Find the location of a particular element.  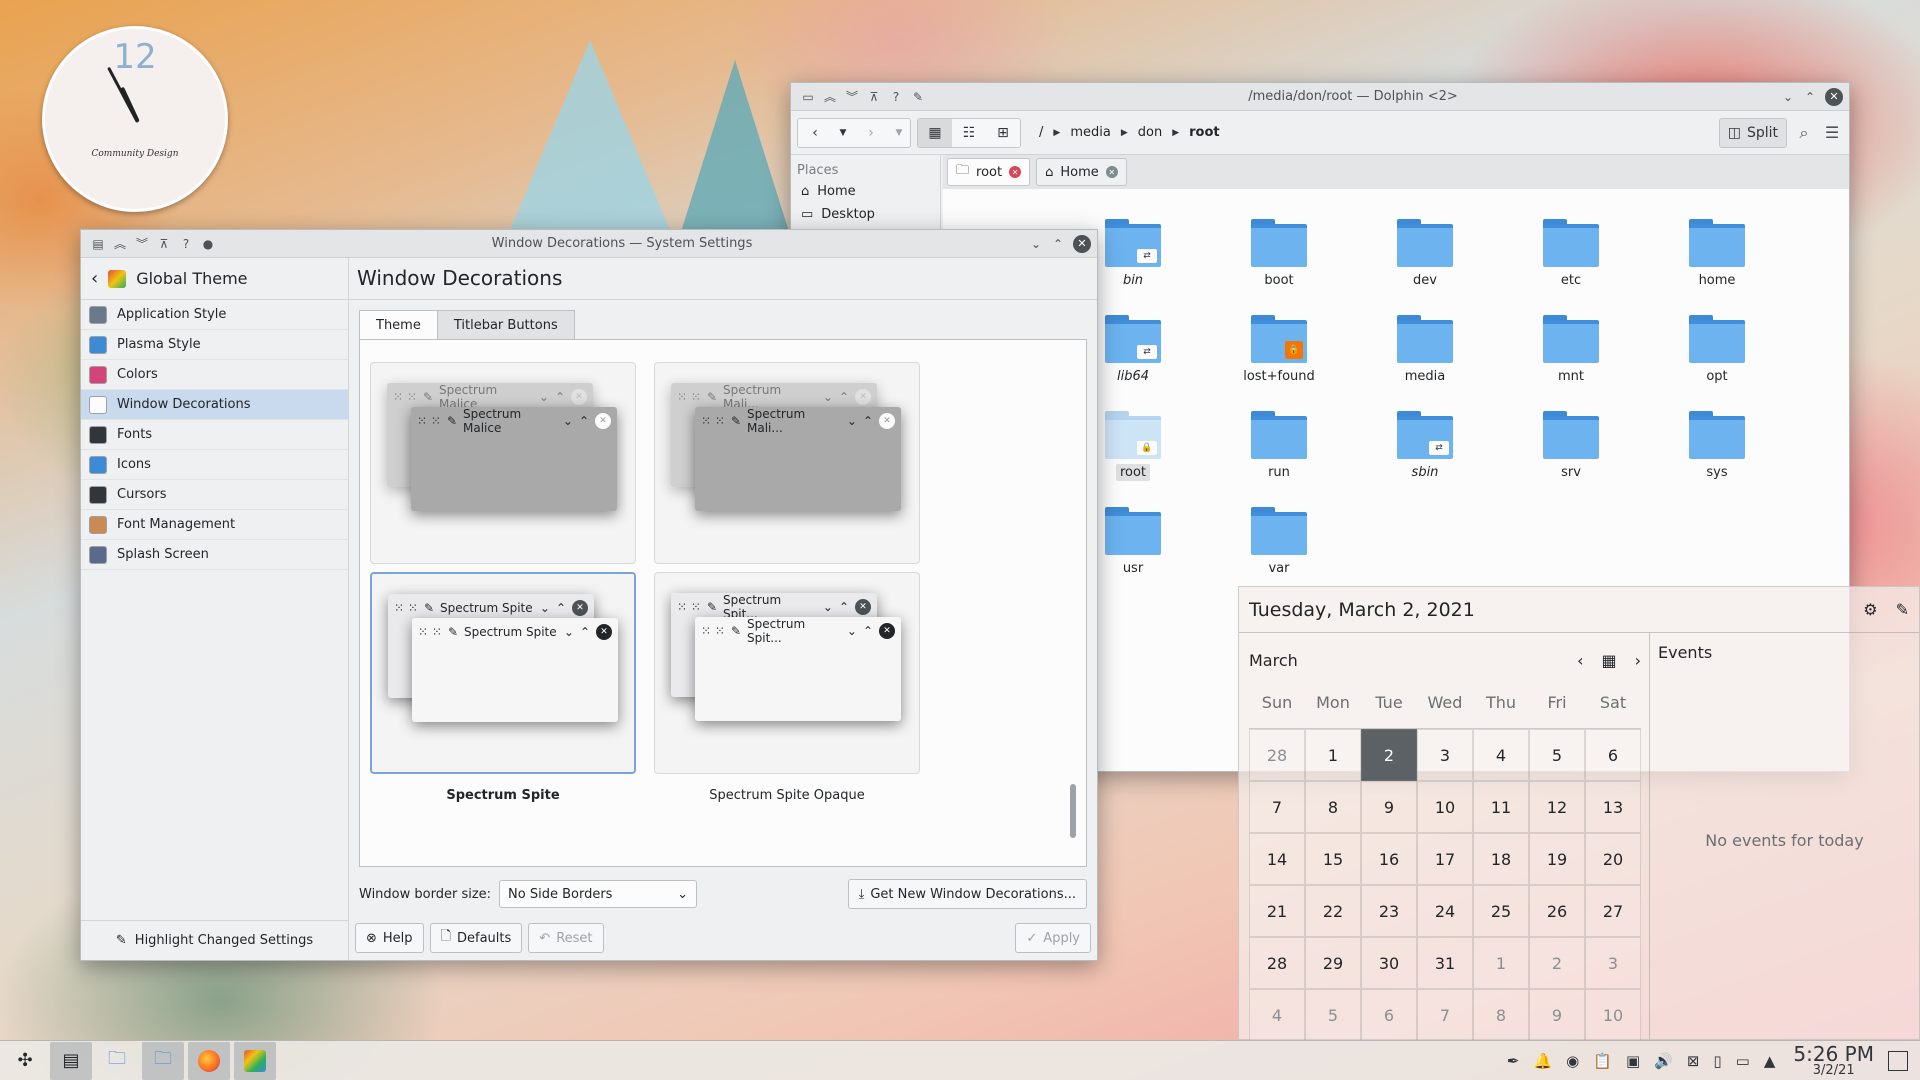

pin-icon: ✎ is located at coordinates (1902, 609).